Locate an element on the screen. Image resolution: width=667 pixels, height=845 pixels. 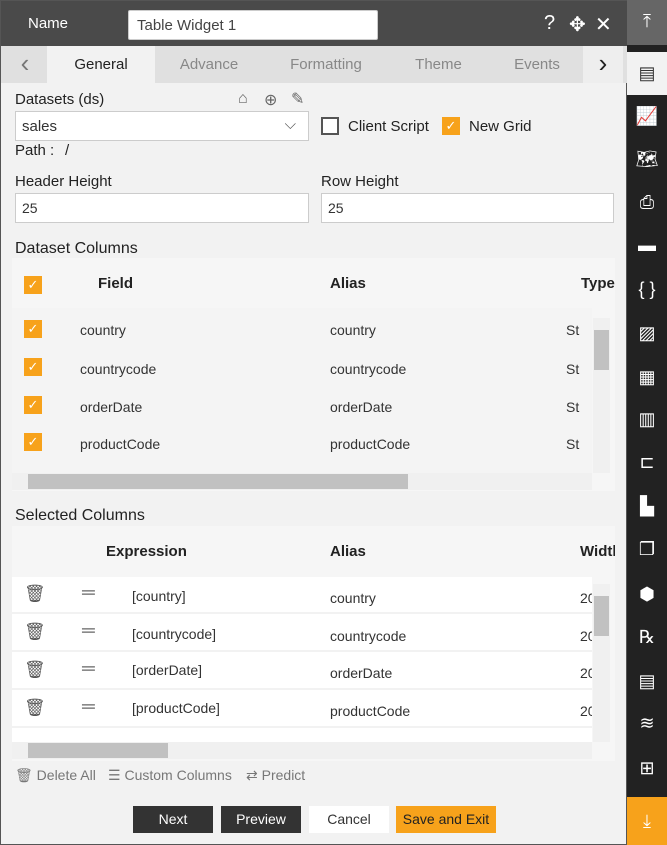
tab-formatting: Formatting is located at coordinates (326, 64).